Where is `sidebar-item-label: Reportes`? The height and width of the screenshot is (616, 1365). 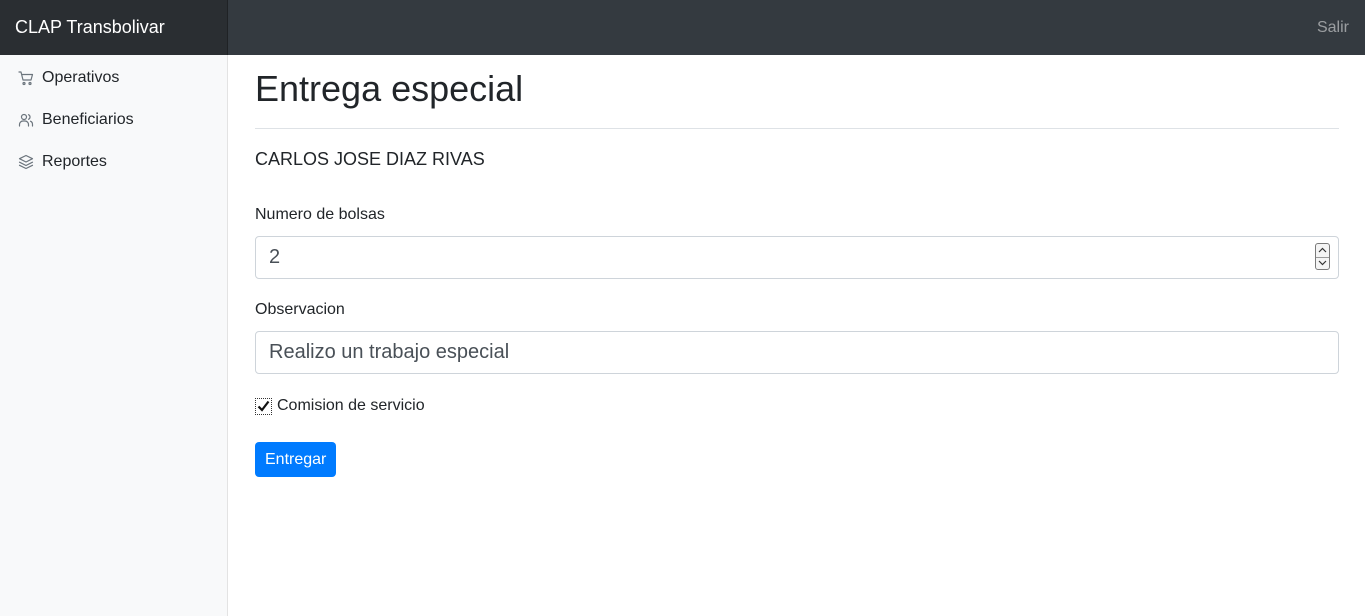 sidebar-item-label: Reportes is located at coordinates (74, 161).